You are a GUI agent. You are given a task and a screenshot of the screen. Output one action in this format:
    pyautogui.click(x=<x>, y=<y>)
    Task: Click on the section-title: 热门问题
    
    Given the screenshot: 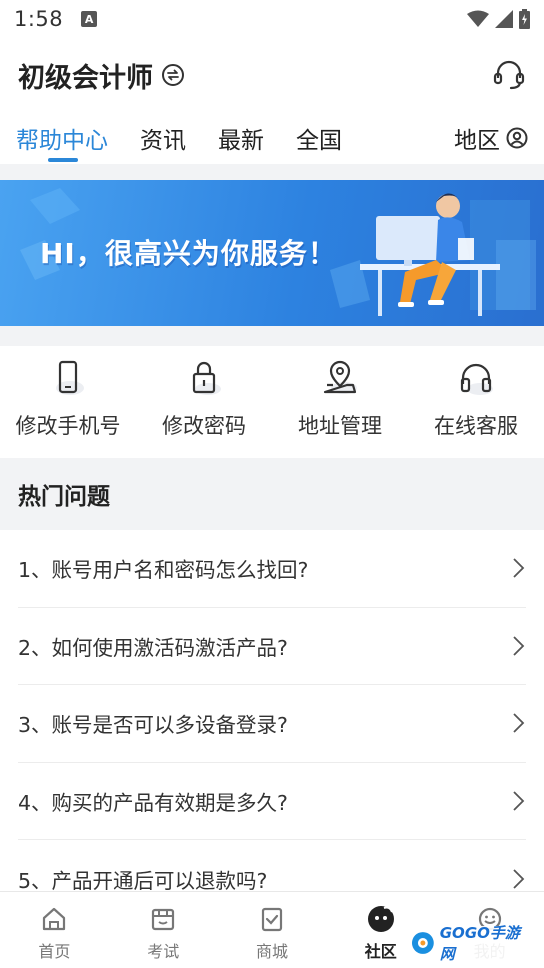 What is the action you would take?
    pyautogui.click(x=64, y=497)
    